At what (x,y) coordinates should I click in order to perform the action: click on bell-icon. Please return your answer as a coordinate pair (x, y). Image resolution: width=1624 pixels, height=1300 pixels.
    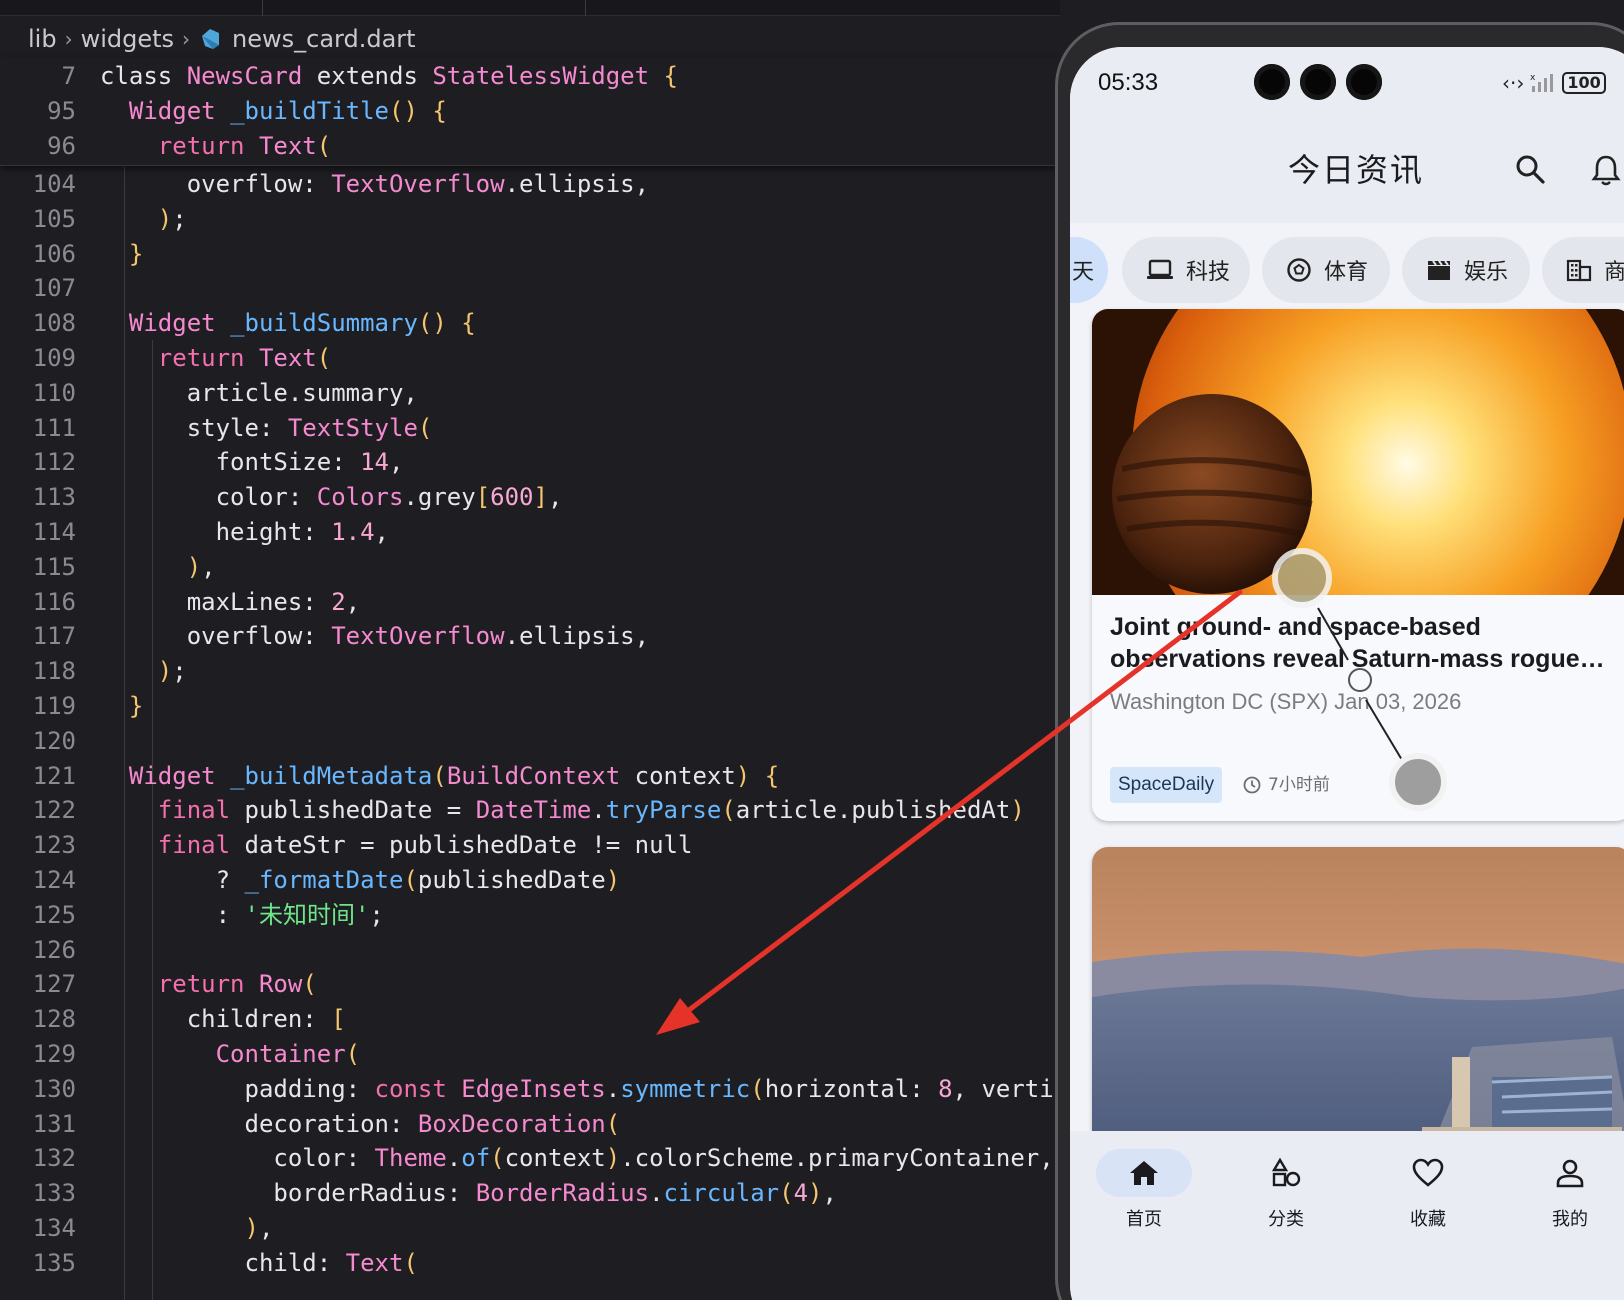
    Looking at the image, I should click on (1606, 170).